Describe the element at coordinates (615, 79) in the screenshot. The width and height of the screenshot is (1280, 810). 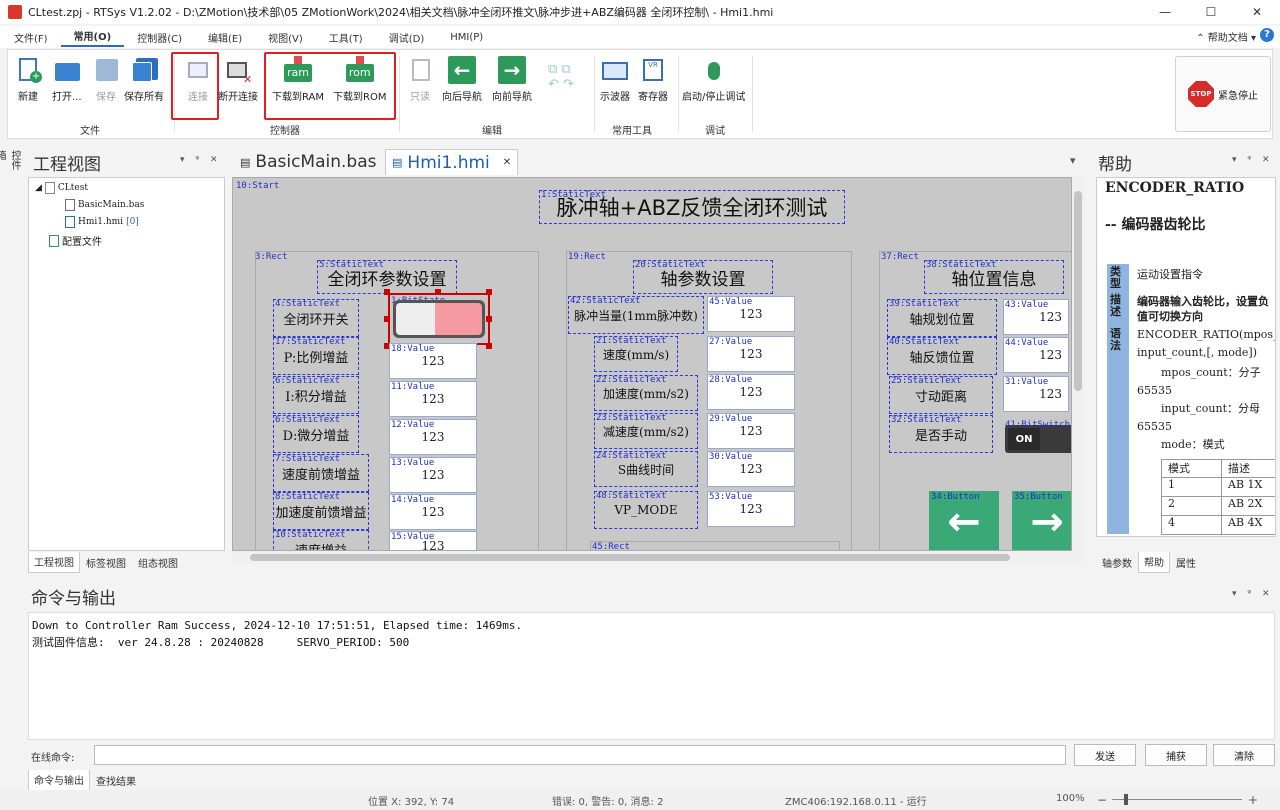
I see `scope-button: 示波器` at that location.